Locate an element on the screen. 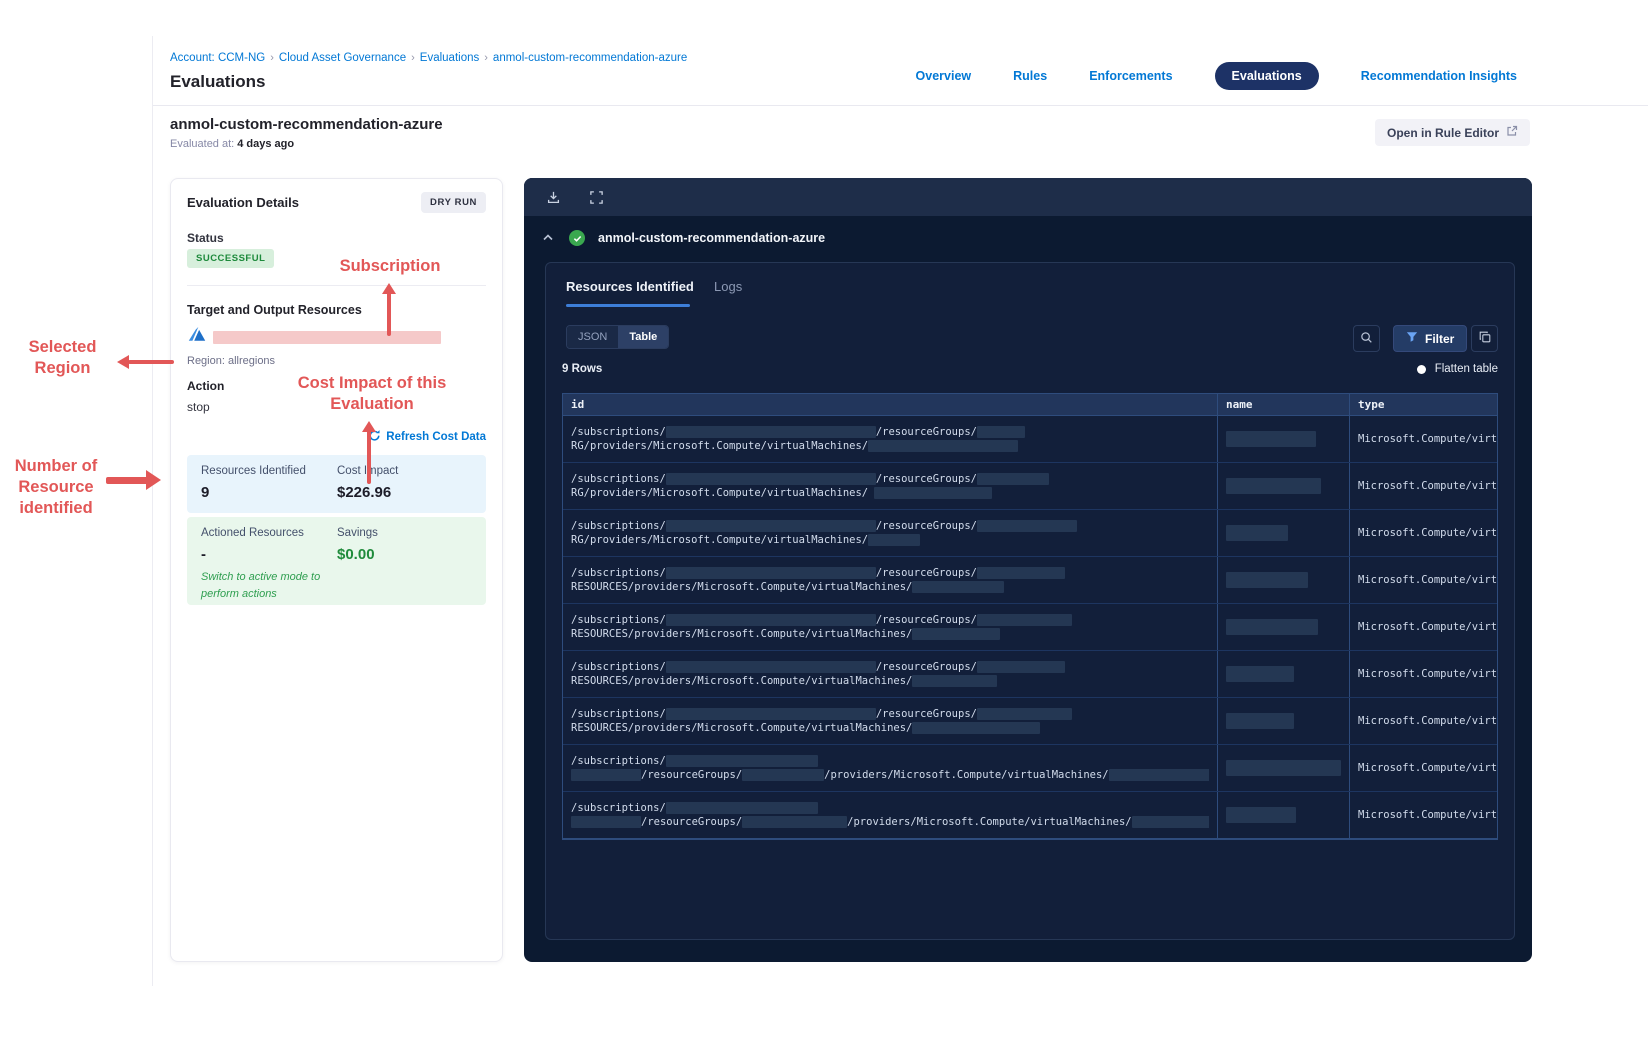 The image size is (1648, 1044). nav-tab-recommendation-insights: Recommendation Insights is located at coordinates (1439, 76).